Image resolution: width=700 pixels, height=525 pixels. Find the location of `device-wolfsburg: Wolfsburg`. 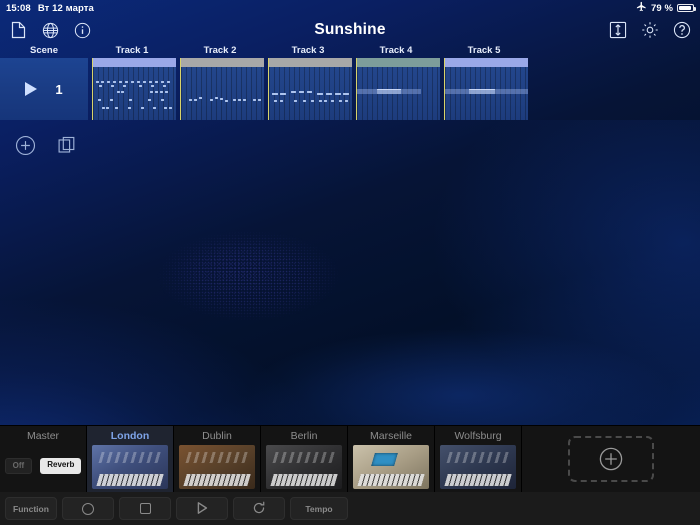

device-wolfsburg: Wolfsburg is located at coordinates (478, 459).